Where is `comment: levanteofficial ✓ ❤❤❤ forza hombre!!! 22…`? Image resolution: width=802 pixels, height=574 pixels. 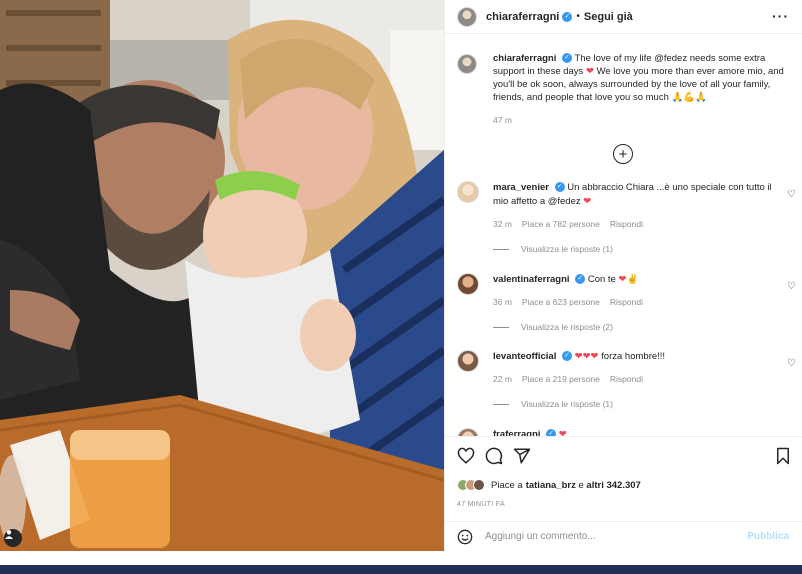 comment: levanteofficial ✓ ❤❤❤ forza hombre!!! 22… is located at coordinates (629, 379).